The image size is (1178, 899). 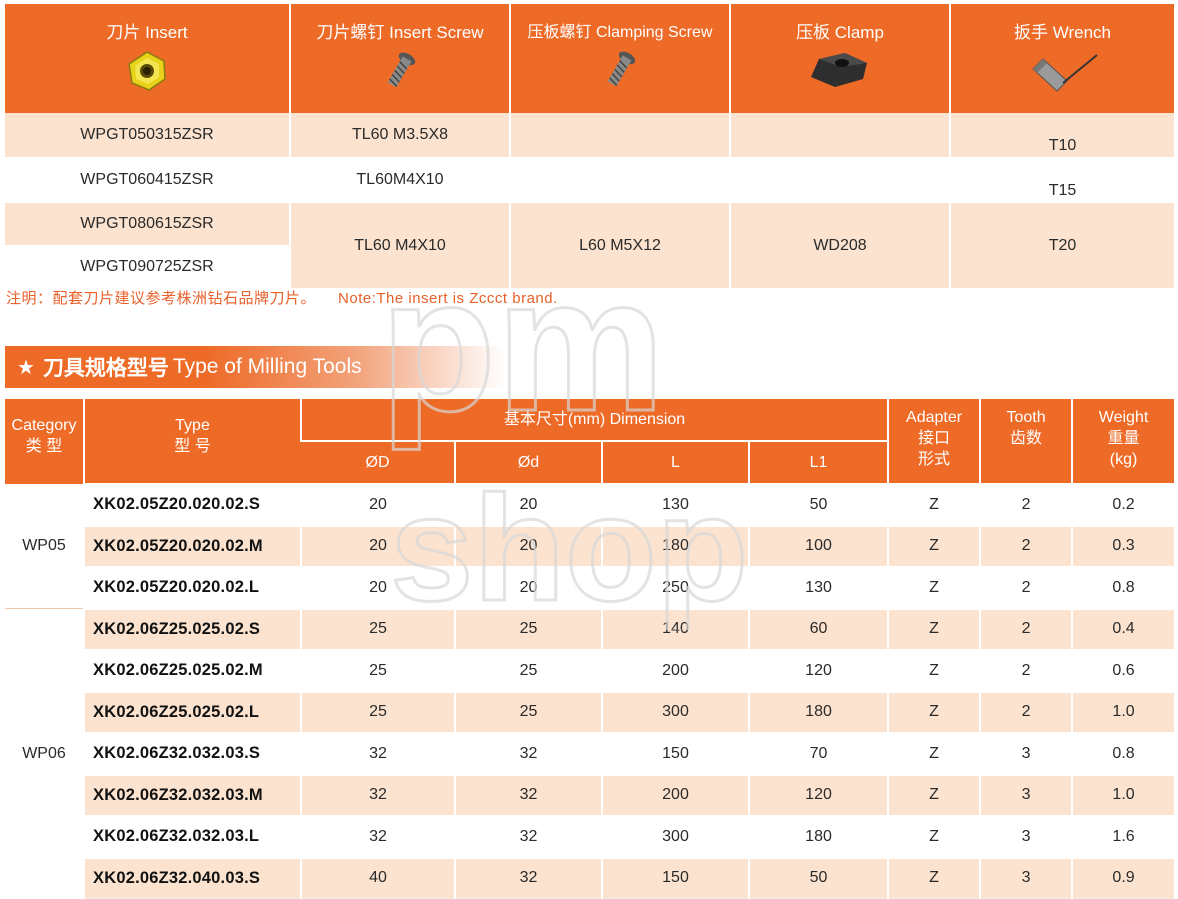 I want to click on weight-cell: 0.4, so click(x=1123, y=628).